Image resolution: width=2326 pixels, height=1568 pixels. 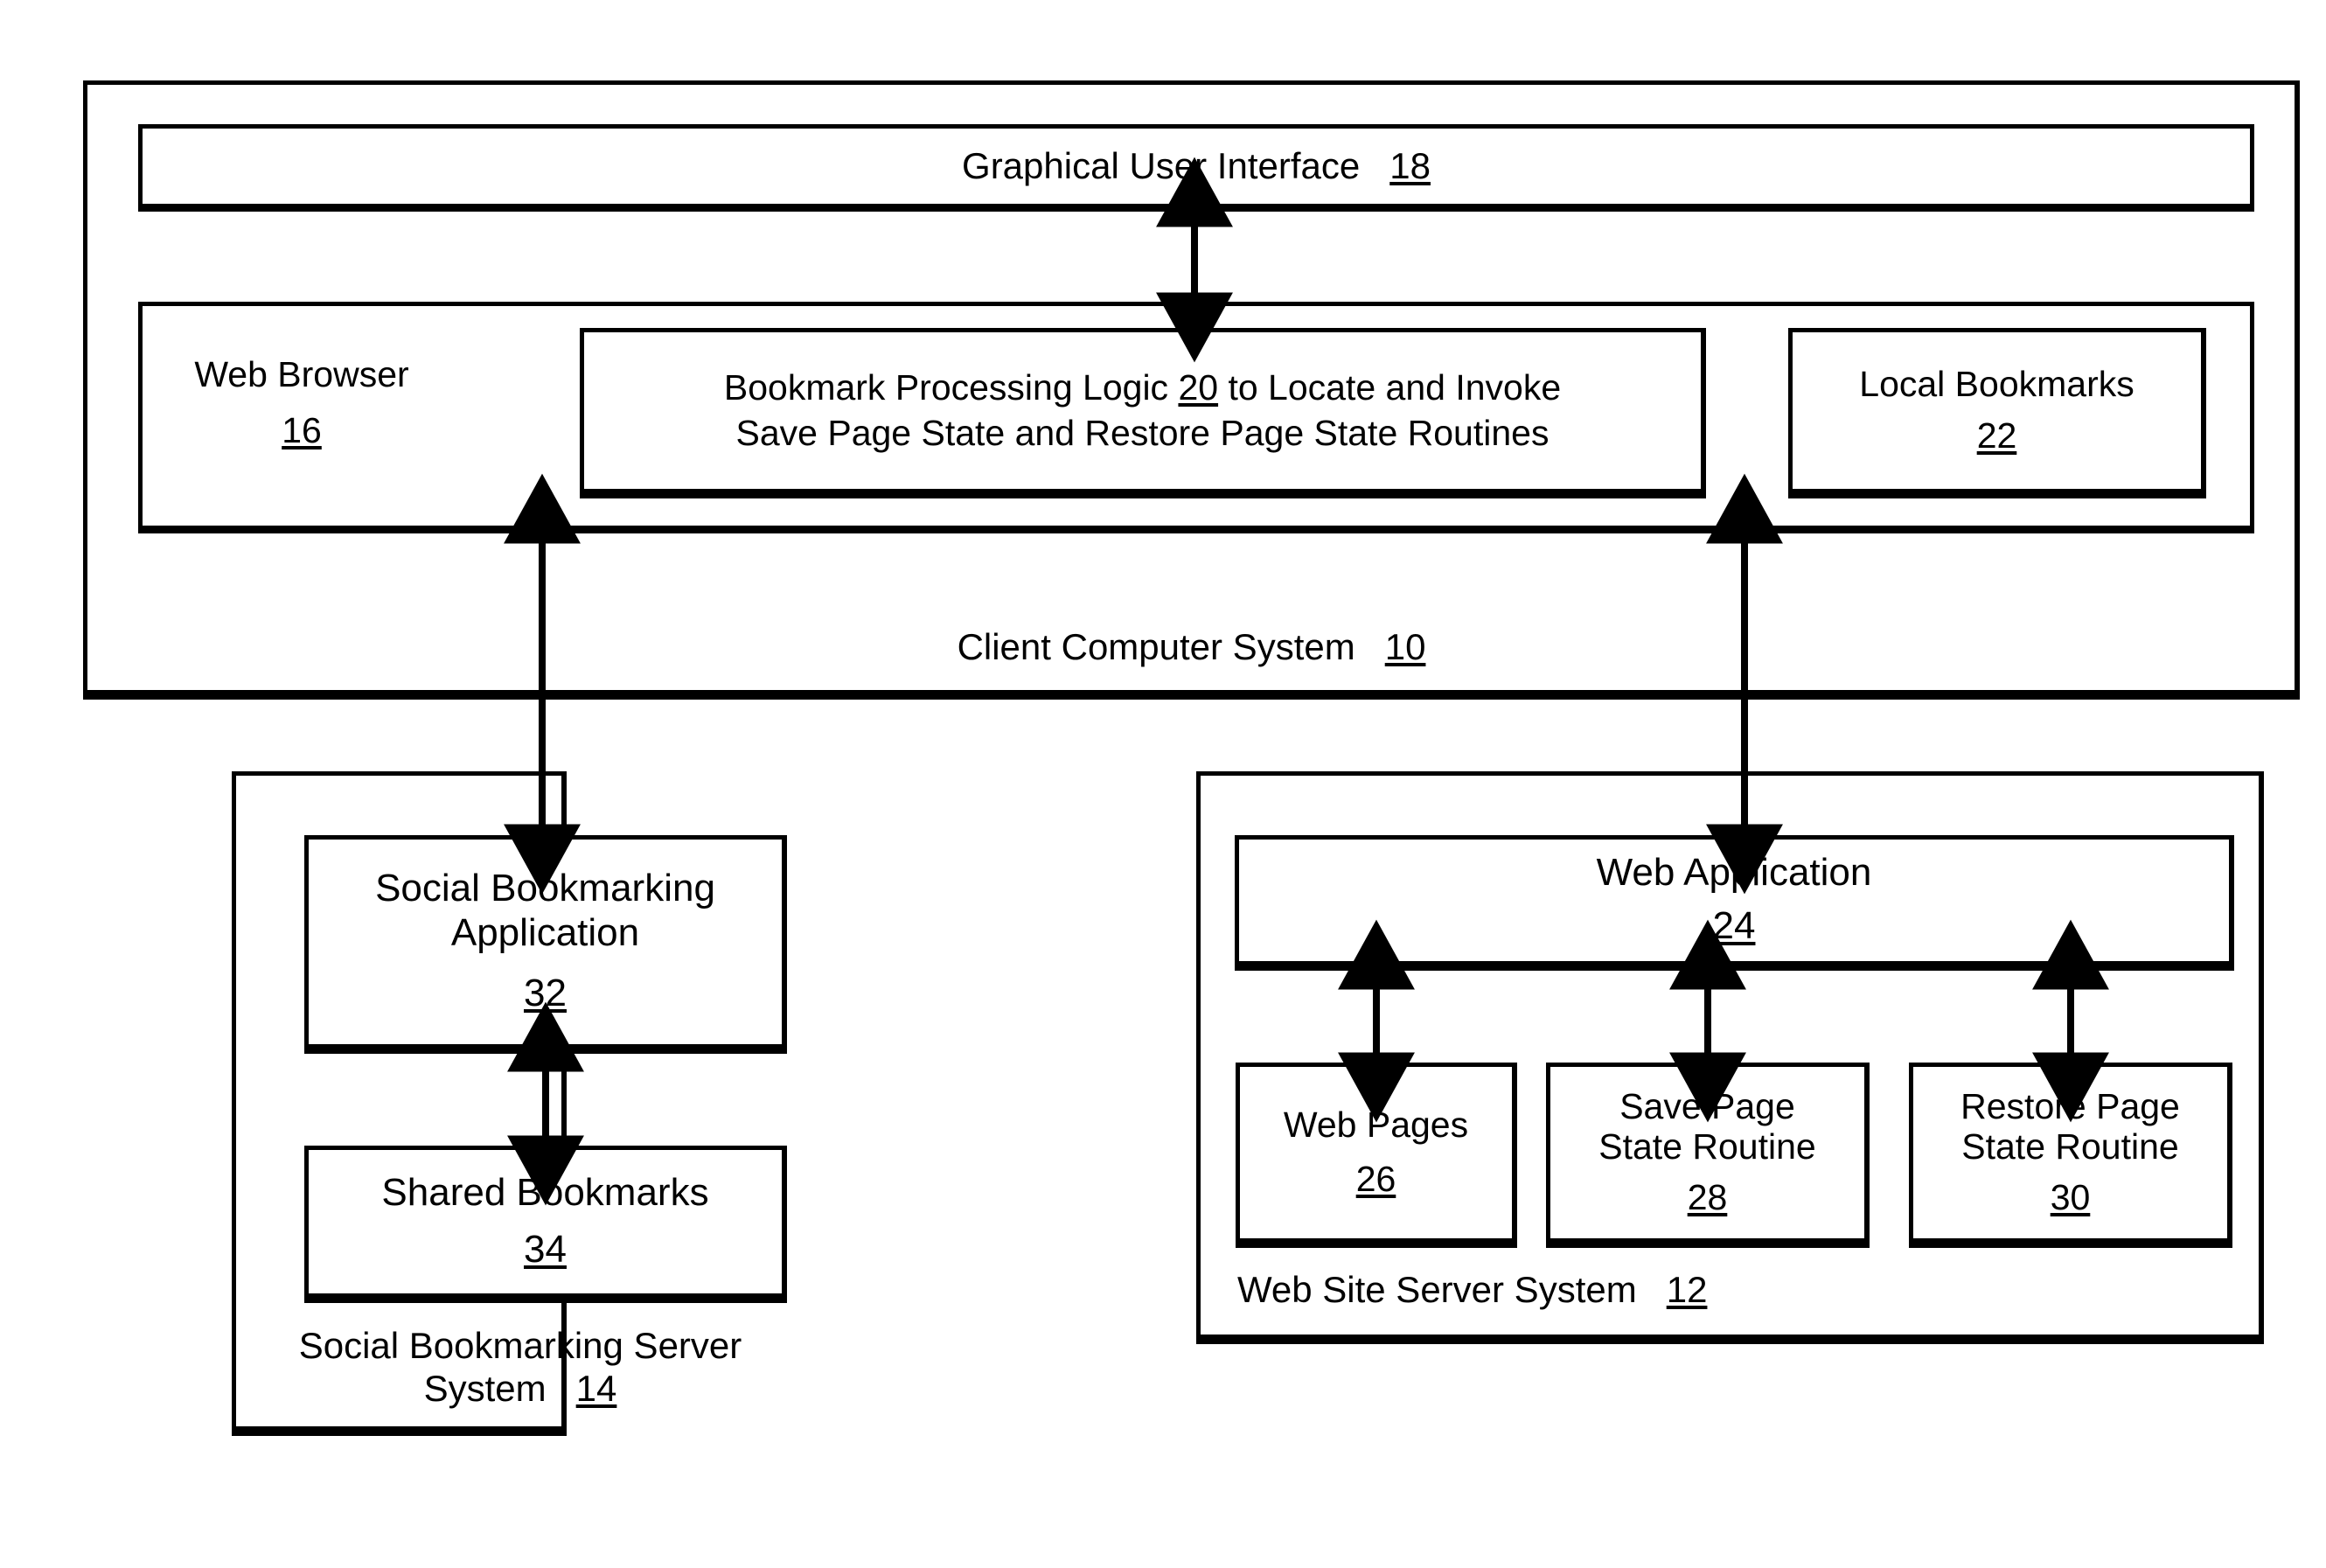 What do you see at coordinates (1376, 1125) in the screenshot?
I see `web-pages-label: Web Pages` at bounding box center [1376, 1125].